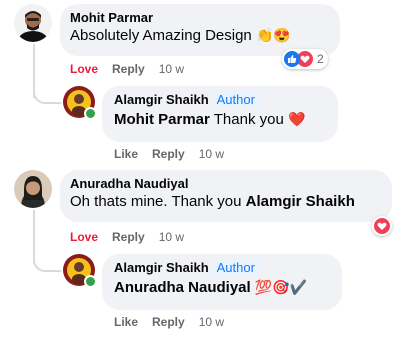 This screenshot has width=404, height=338. What do you see at coordinates (281, 287) in the screenshot?
I see `hundred-target-check-emoji: 💯🎯✔️` at bounding box center [281, 287].